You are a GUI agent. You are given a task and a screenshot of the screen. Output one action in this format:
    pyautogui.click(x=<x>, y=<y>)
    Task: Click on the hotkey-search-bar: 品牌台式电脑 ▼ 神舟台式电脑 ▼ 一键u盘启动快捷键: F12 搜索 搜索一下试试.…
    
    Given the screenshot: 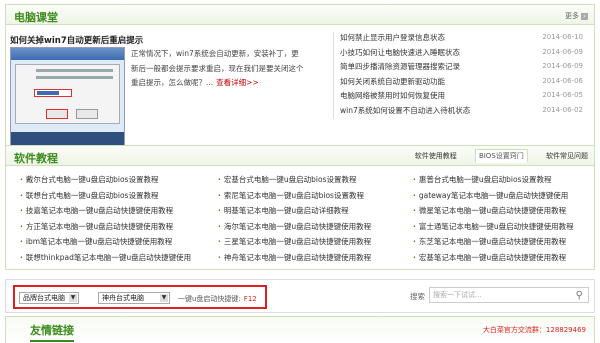 What is the action you would take?
    pyautogui.click(x=300, y=296)
    